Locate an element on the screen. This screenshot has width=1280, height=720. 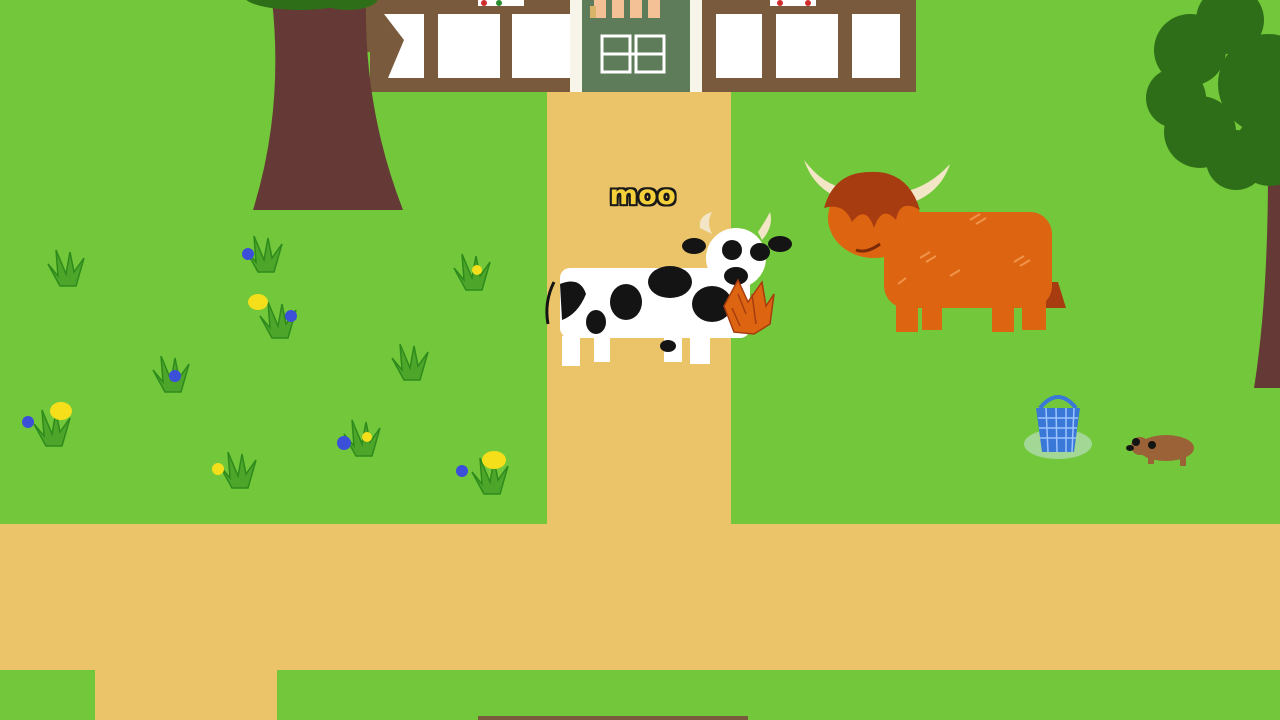
mole-icon is located at coordinates (1162, 450).